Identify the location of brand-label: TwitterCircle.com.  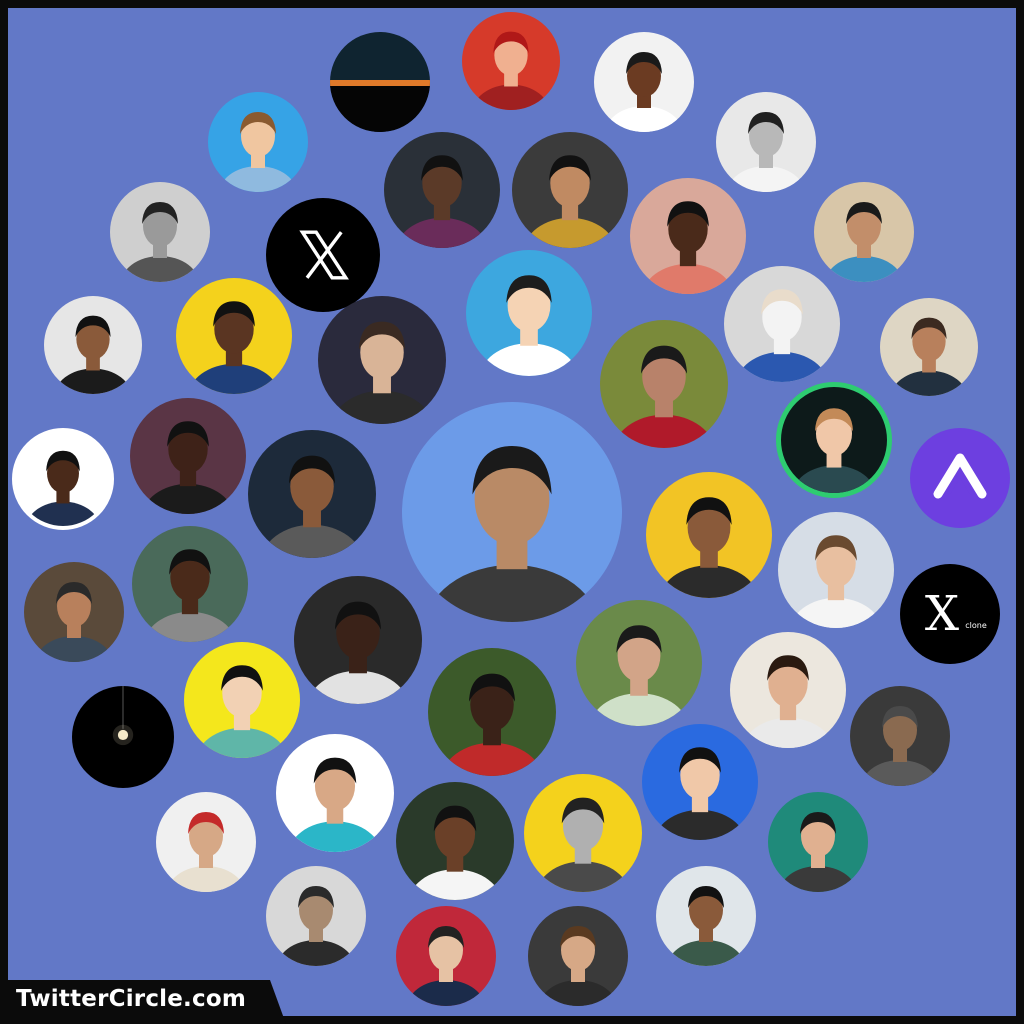
(131, 999).